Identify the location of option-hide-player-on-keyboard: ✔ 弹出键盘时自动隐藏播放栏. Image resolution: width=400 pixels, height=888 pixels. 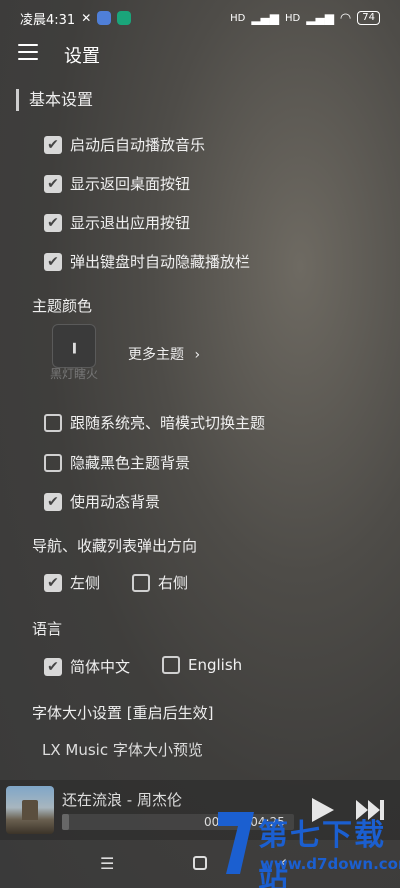
(147, 261).